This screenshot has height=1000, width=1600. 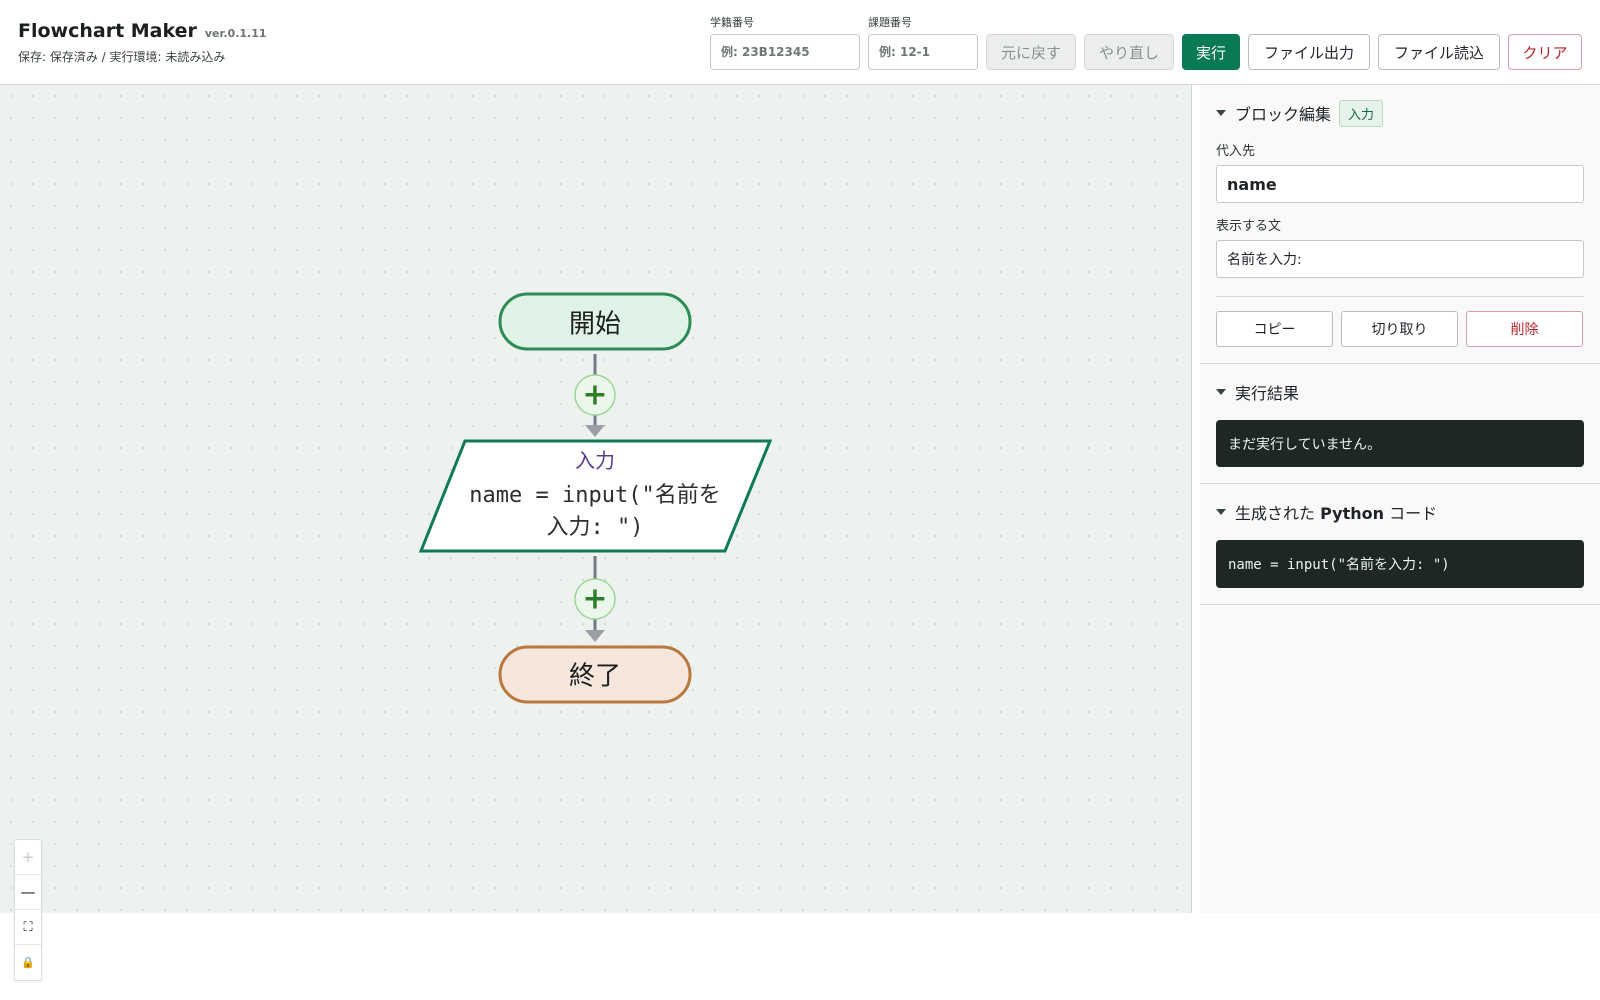 I want to click on cut-button: 切り取り, so click(x=1399, y=329).